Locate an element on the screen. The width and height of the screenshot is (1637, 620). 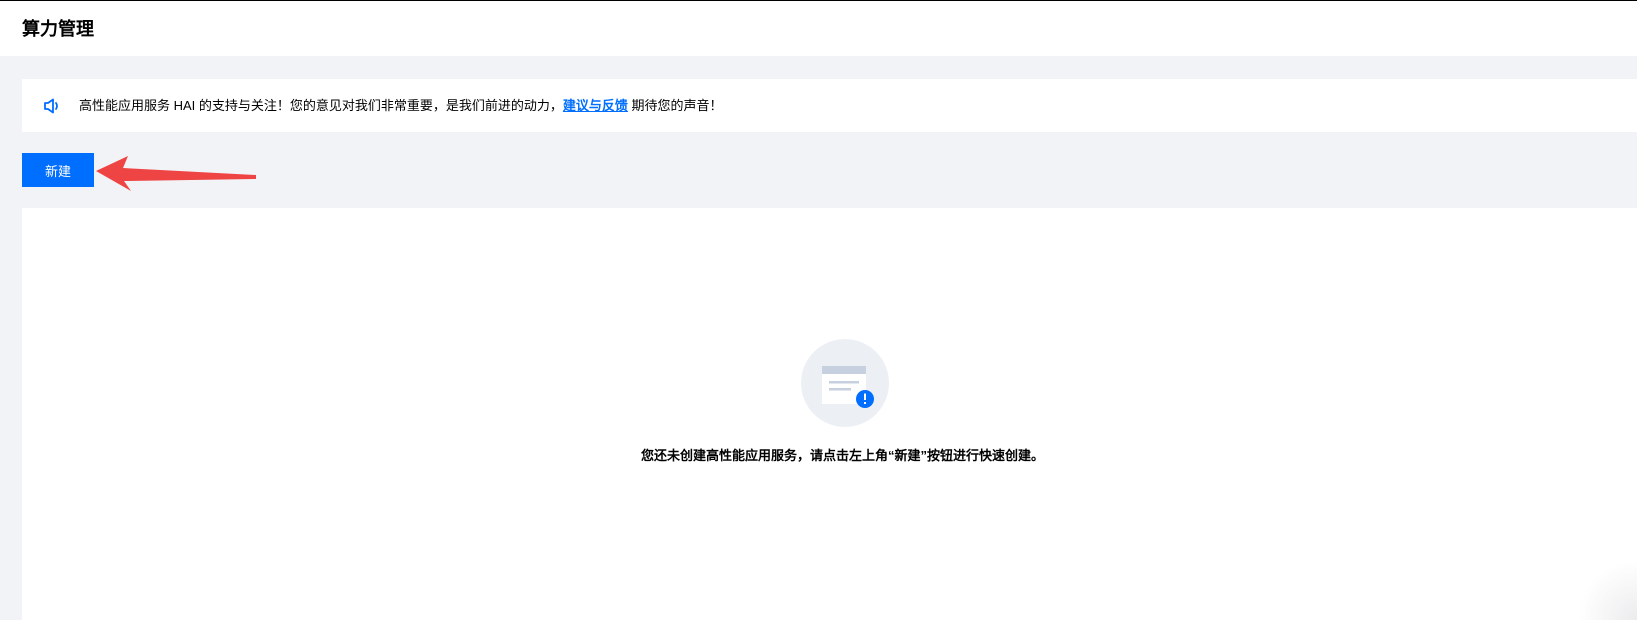
annotation-arrow-icon is located at coordinates (176, 173).